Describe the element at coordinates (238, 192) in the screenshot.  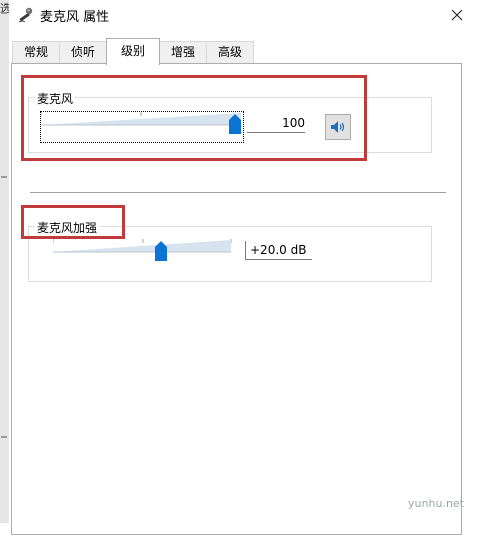
I see `section-divider` at that location.